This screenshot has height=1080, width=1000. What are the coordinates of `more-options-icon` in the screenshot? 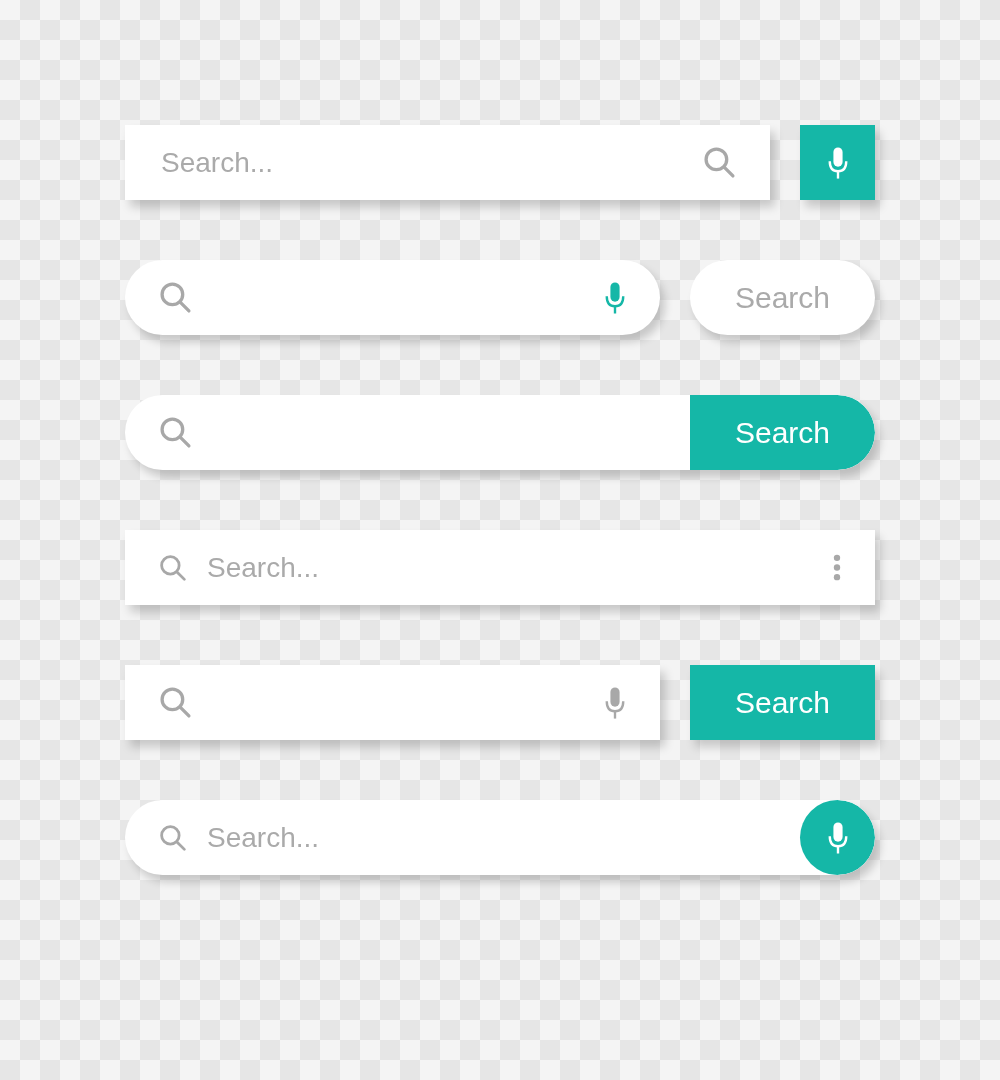 It's located at (837, 567).